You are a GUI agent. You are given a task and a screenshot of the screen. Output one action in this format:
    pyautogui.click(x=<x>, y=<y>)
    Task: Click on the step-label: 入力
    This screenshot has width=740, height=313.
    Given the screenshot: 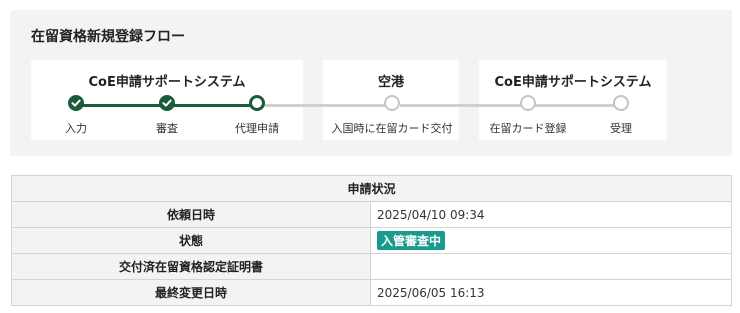 What is the action you would take?
    pyautogui.click(x=76, y=128)
    